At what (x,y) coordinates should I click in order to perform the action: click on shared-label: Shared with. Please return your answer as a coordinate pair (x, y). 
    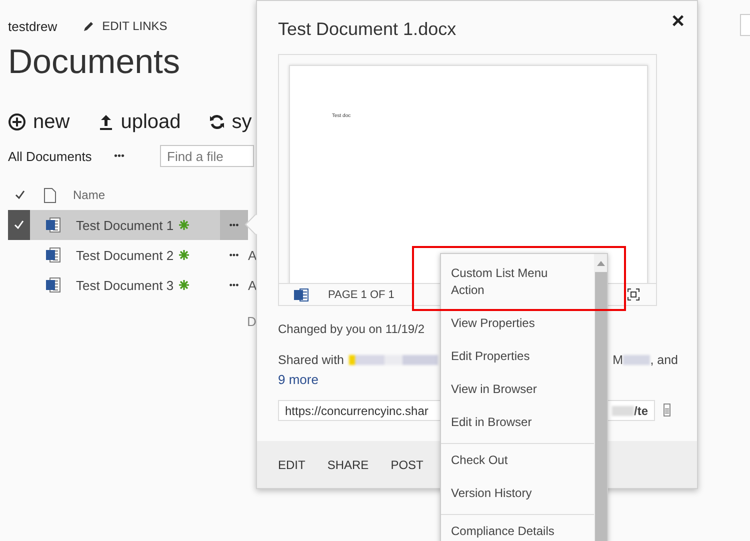
    Looking at the image, I should click on (311, 360).